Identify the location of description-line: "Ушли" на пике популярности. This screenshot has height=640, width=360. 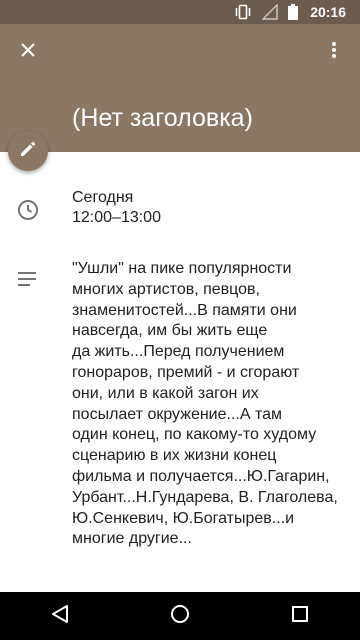
(182, 268).